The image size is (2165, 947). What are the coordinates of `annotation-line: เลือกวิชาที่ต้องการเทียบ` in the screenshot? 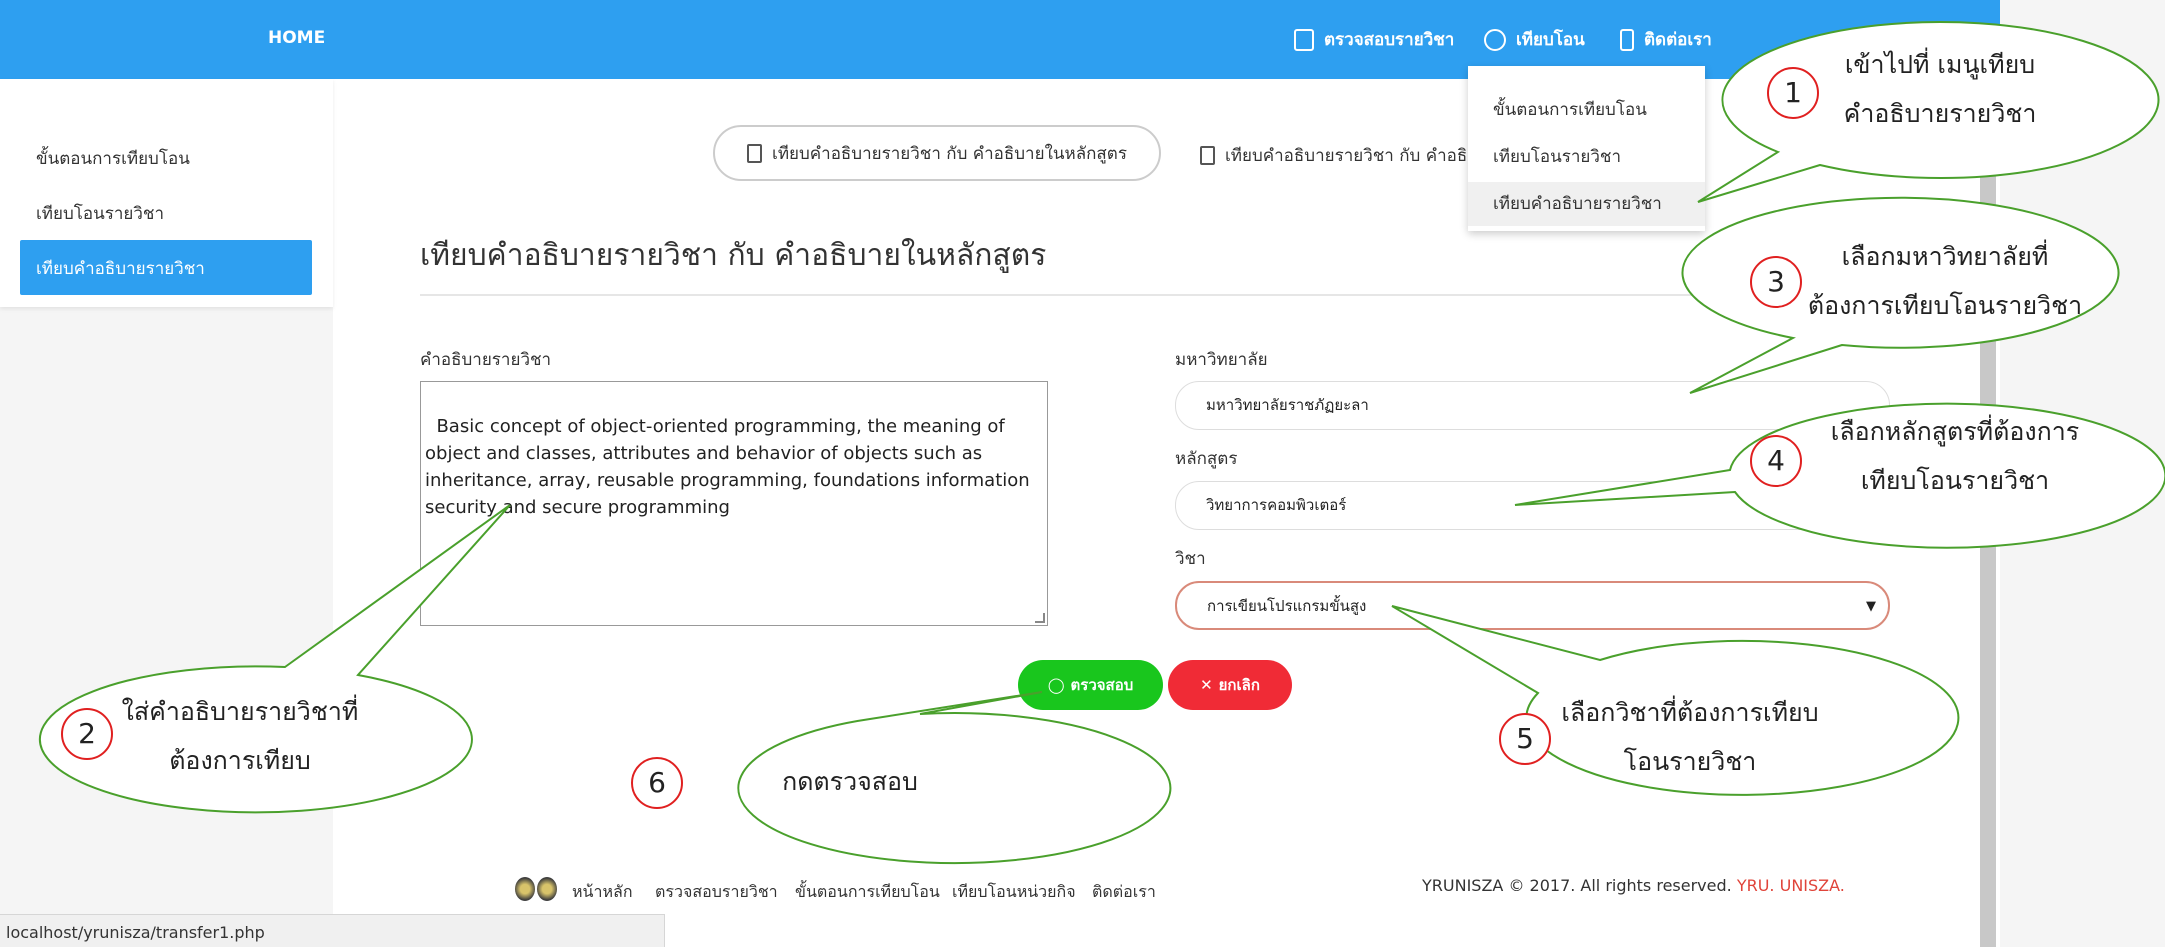 It's located at (1690, 712).